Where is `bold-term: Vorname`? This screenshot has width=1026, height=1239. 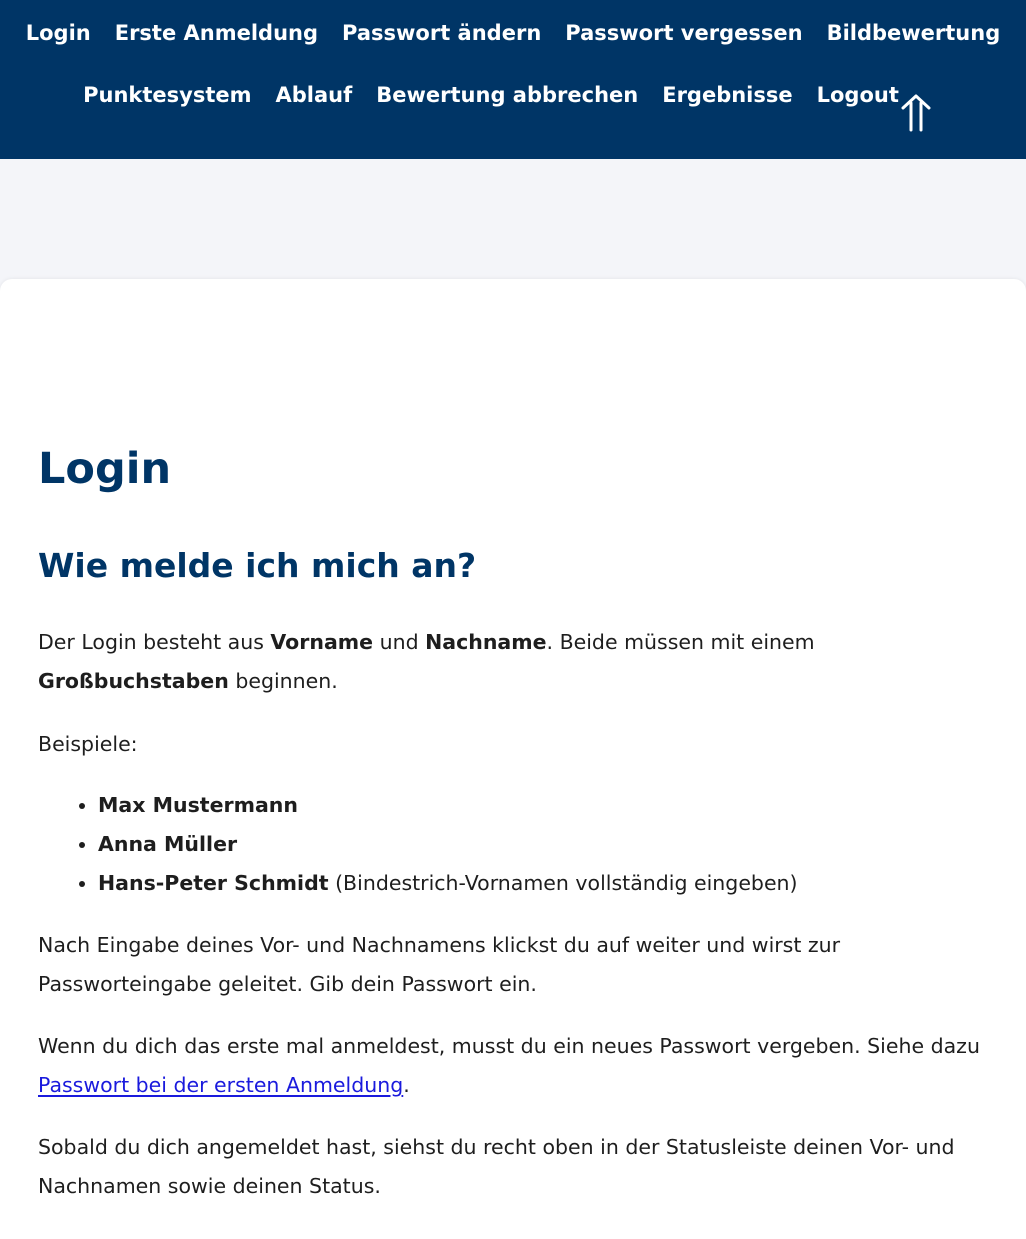
bold-term: Vorname is located at coordinates (322, 642).